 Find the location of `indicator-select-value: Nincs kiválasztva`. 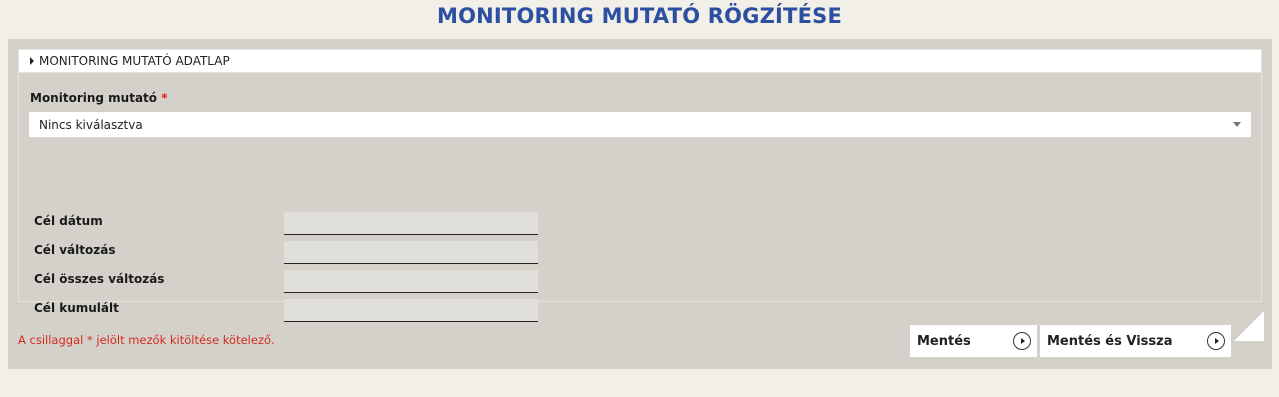

indicator-select-value: Nincs kiválasztva is located at coordinates (91, 124).